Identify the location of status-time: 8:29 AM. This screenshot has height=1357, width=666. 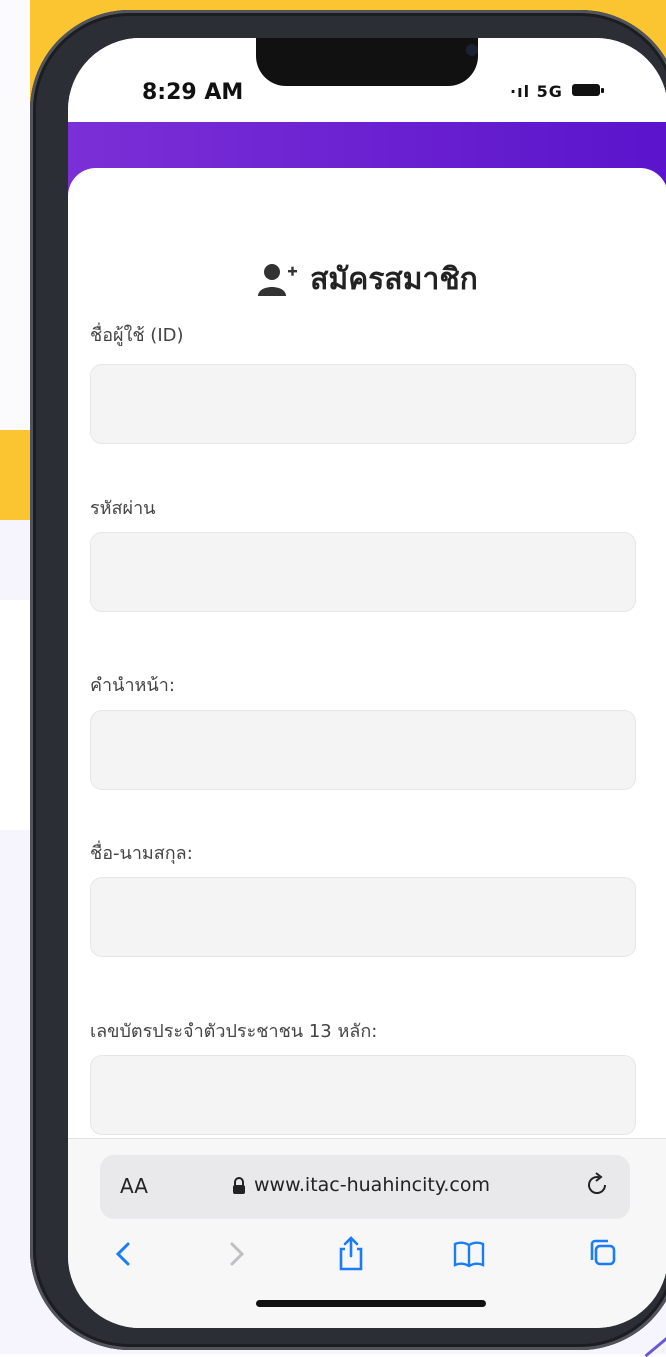
(193, 92).